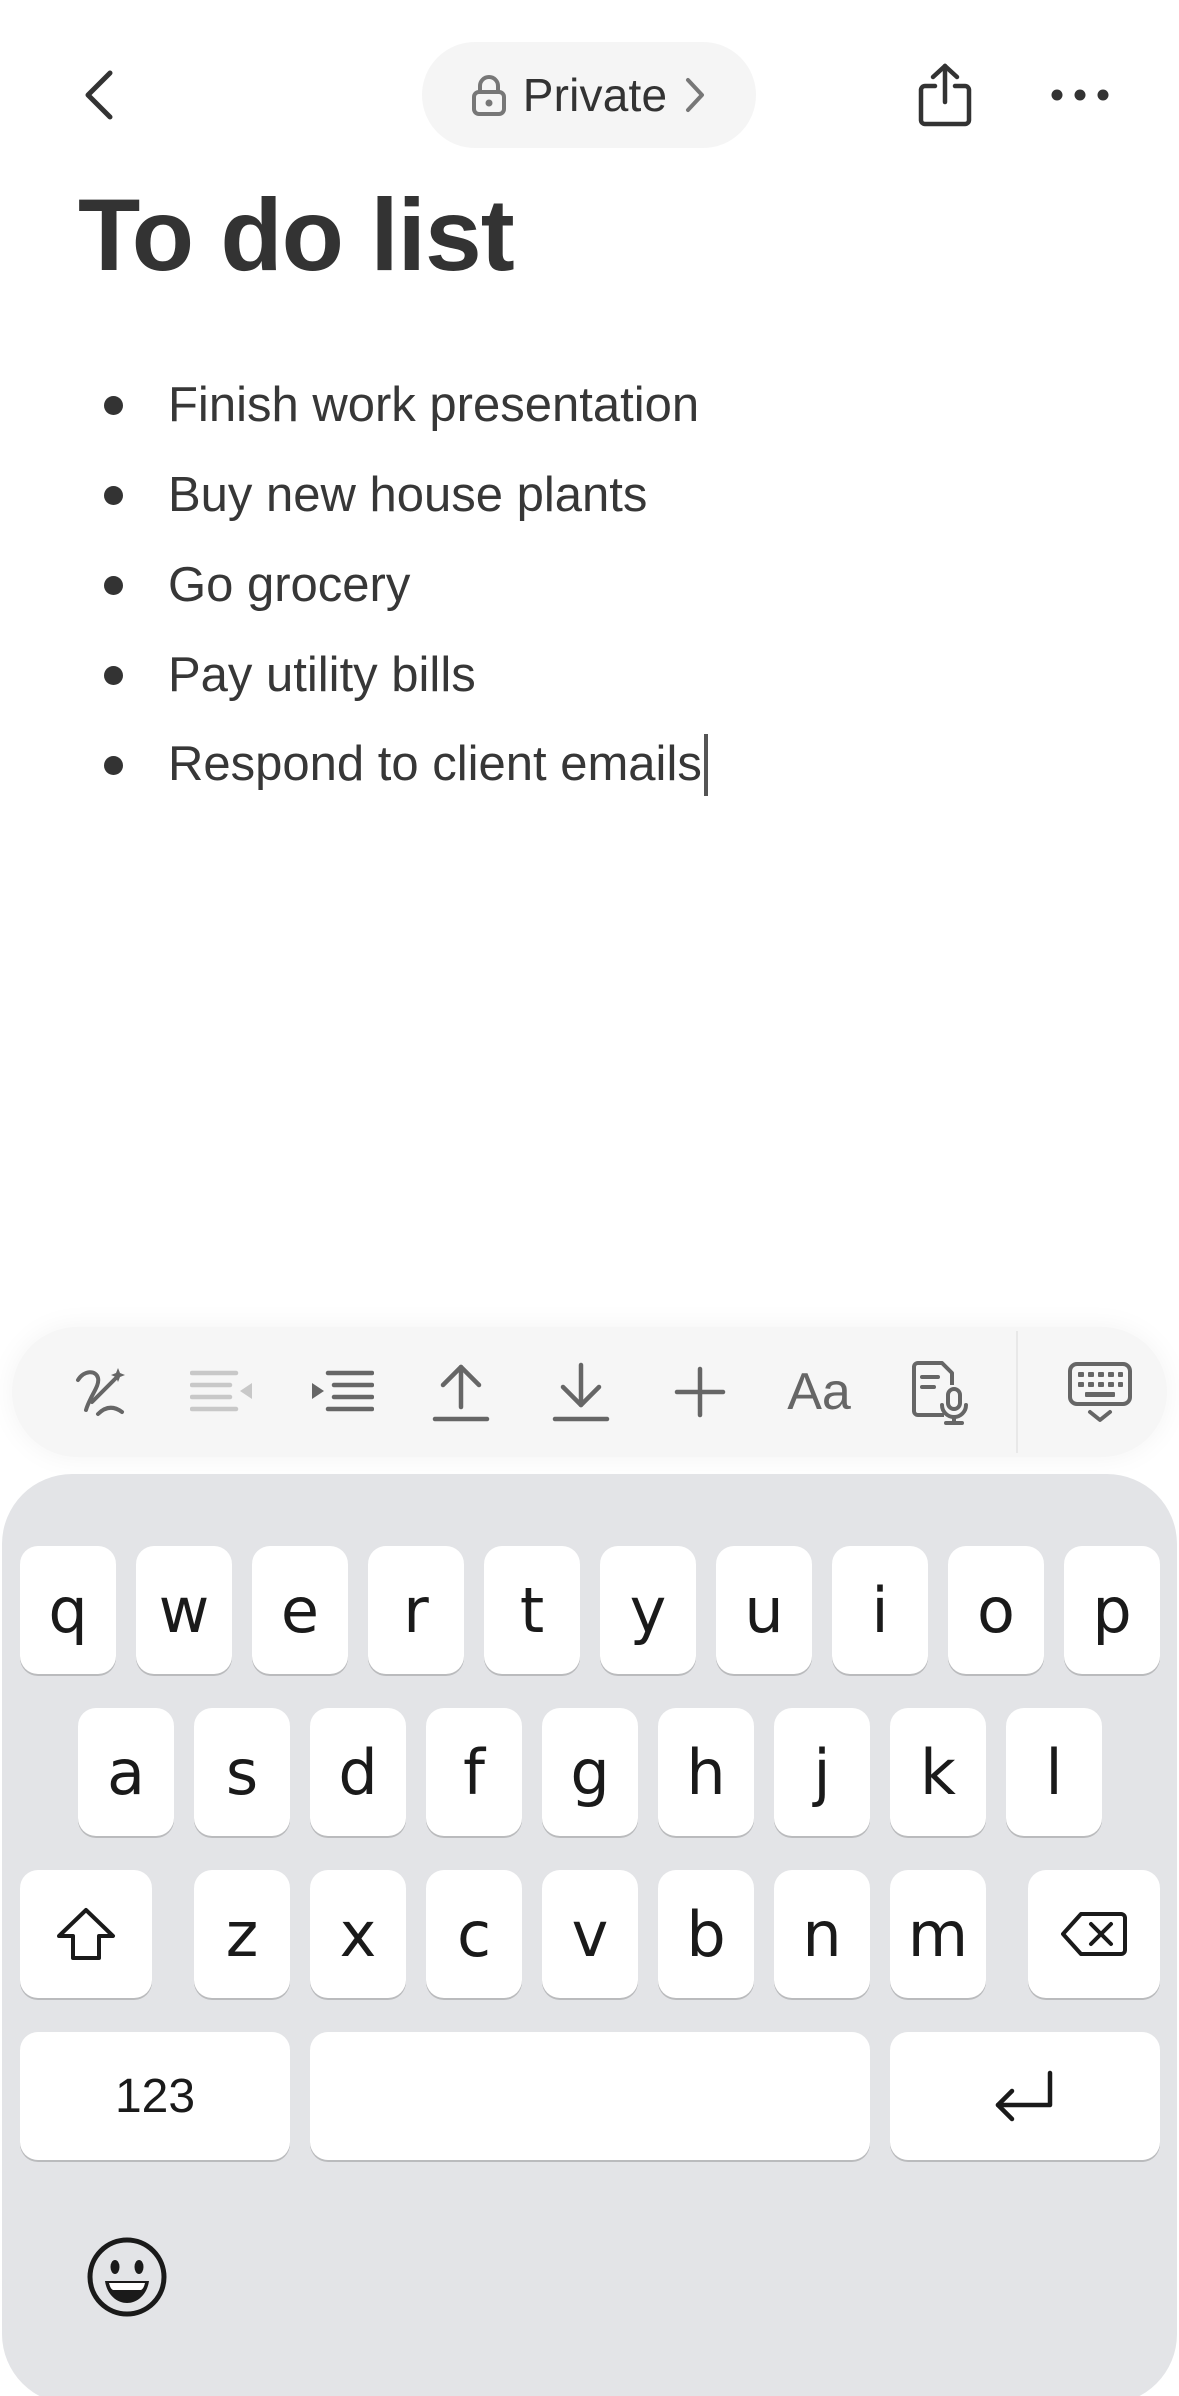 This screenshot has height=2396, width=1179. What do you see at coordinates (706, 1934) in the screenshot?
I see `key-b: b` at bounding box center [706, 1934].